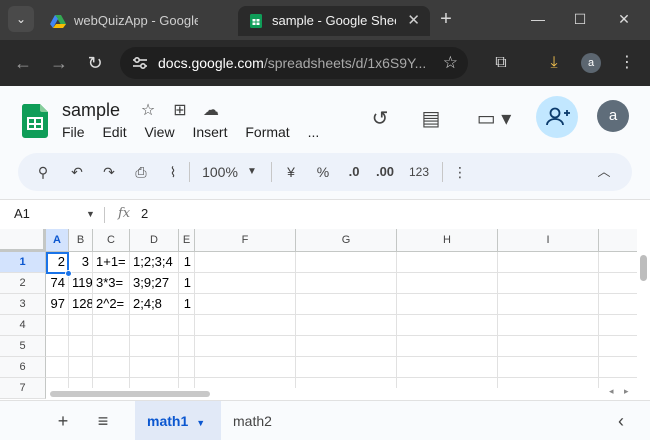 The height and width of the screenshot is (440, 650). What do you see at coordinates (154, 283) in the screenshot?
I see `cell-d2: 3;9;27` at bounding box center [154, 283].